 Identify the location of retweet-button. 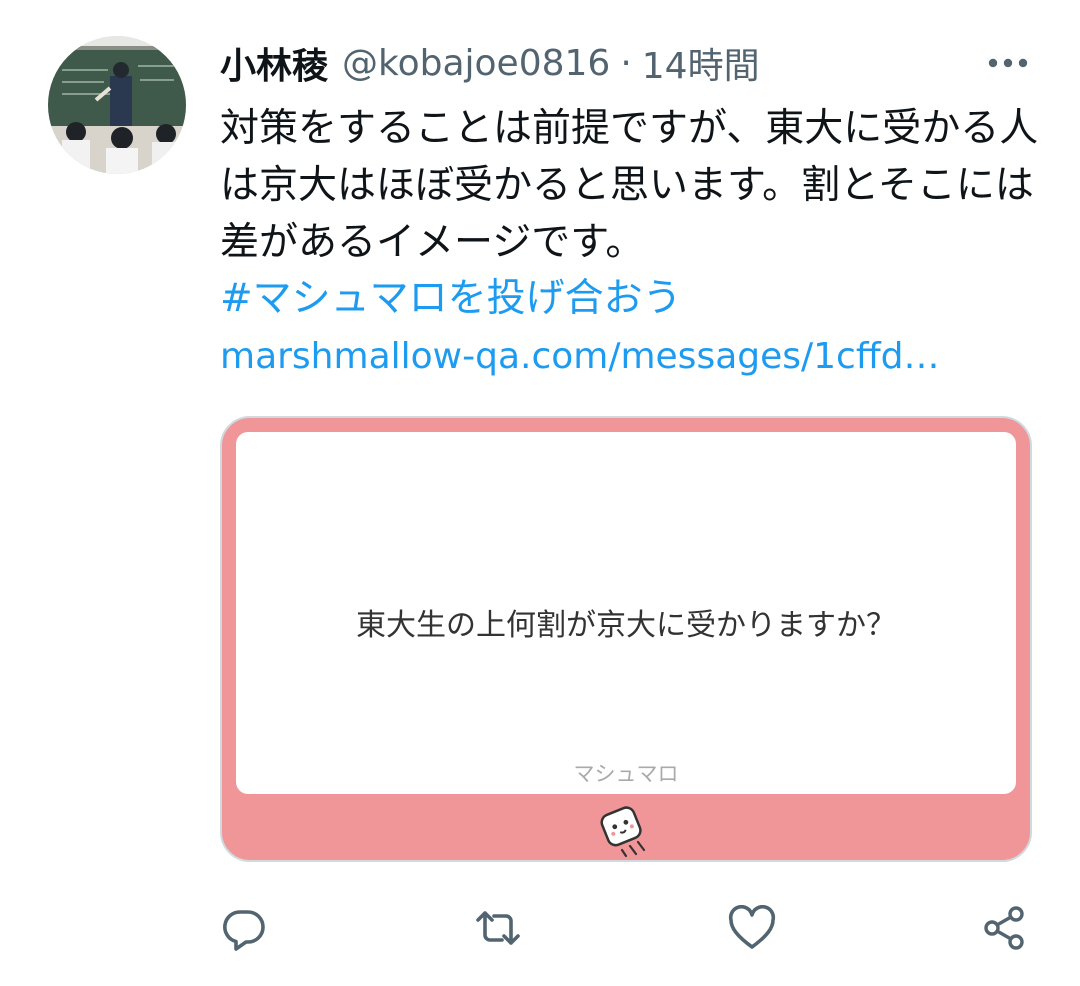
(498, 928).